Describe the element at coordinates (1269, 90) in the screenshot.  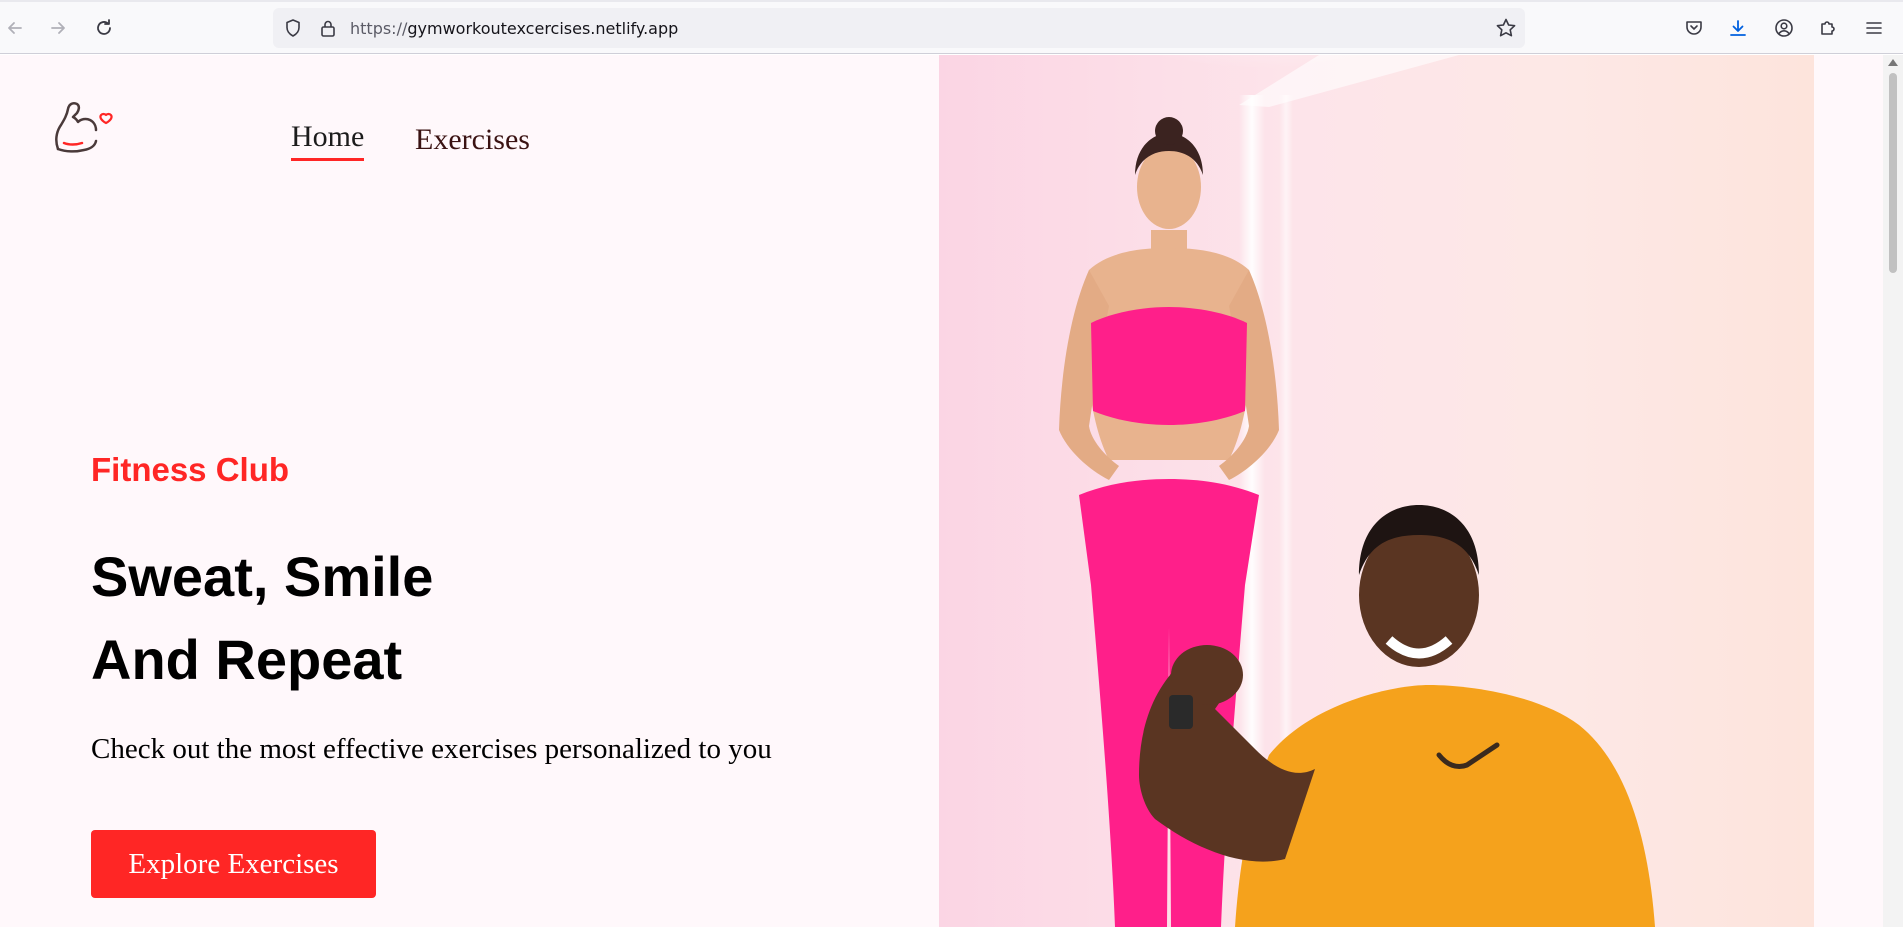
I see `ceiling-glow` at that location.